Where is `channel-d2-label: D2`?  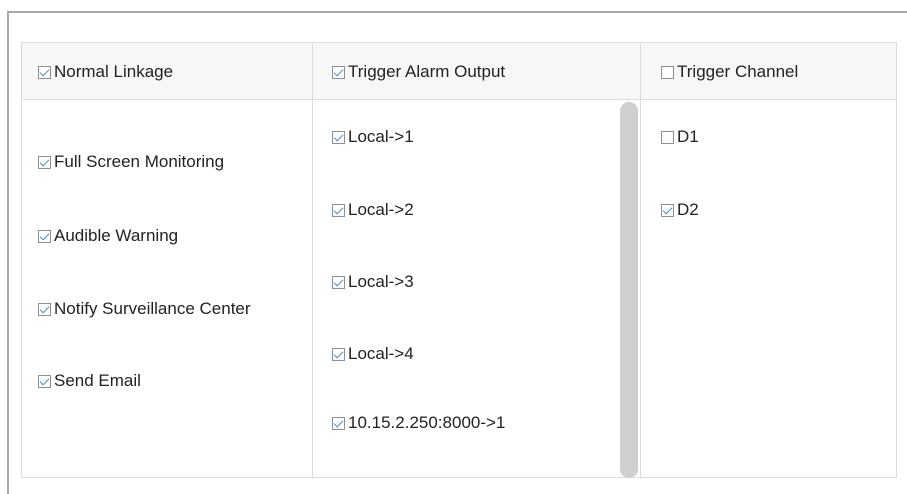 channel-d2-label: D2 is located at coordinates (688, 209).